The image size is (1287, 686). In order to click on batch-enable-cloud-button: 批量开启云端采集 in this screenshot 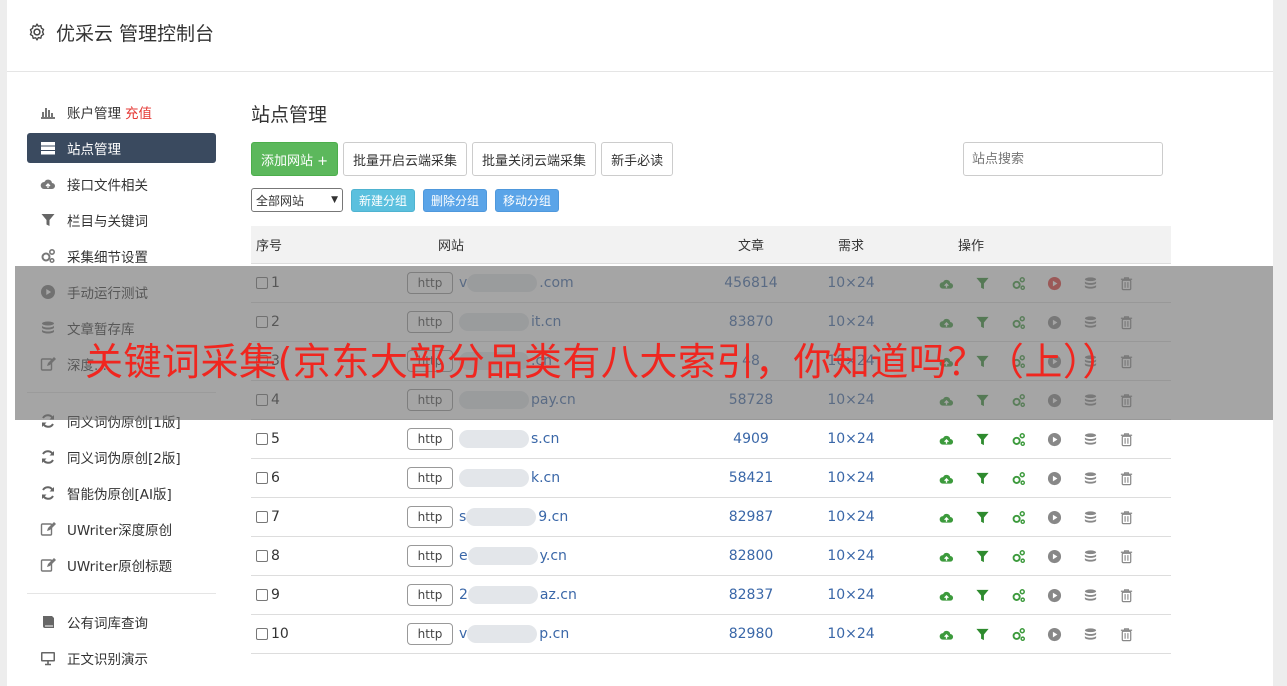, I will do `click(405, 159)`.